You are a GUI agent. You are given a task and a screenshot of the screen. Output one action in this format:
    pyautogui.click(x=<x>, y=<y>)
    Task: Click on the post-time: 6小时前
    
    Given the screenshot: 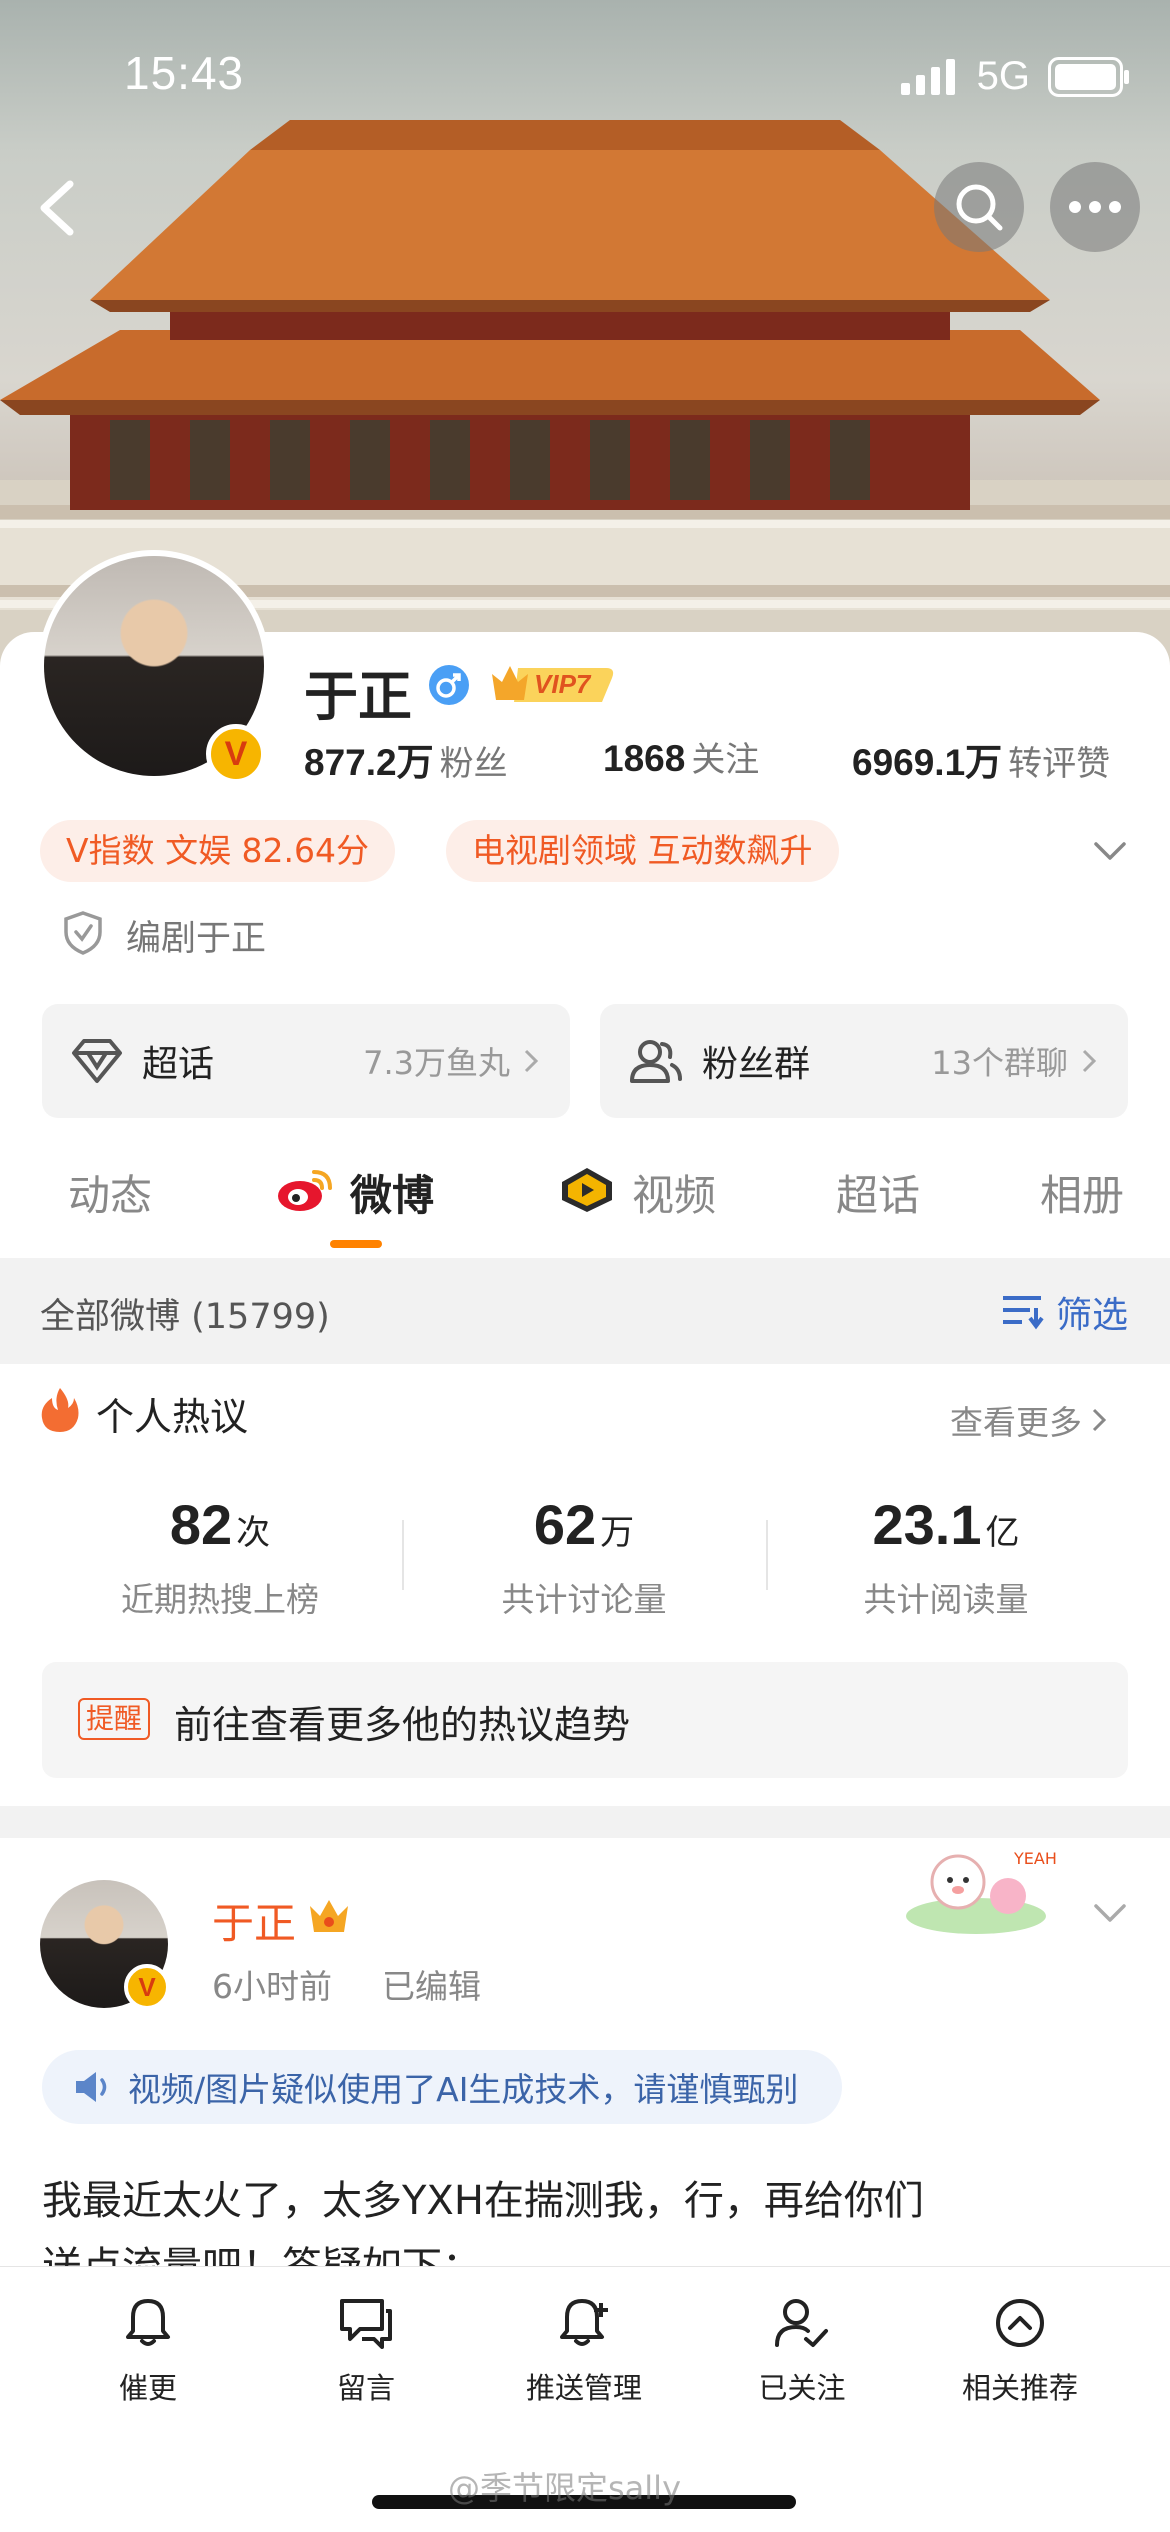 What is the action you would take?
    pyautogui.click(x=272, y=1986)
    